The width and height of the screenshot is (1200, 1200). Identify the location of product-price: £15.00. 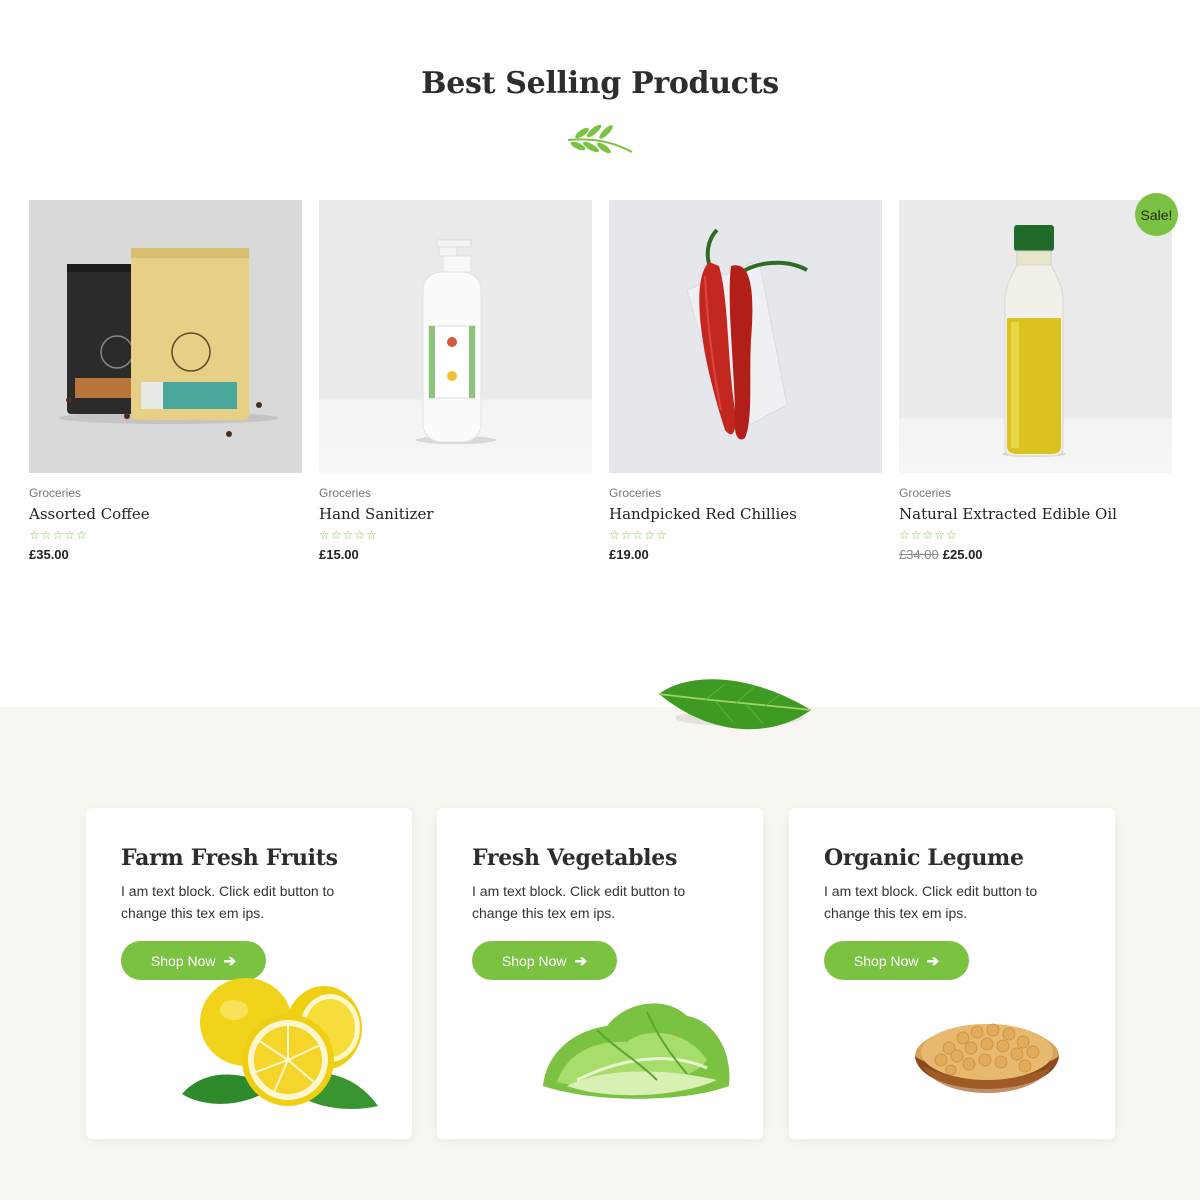
(339, 554).